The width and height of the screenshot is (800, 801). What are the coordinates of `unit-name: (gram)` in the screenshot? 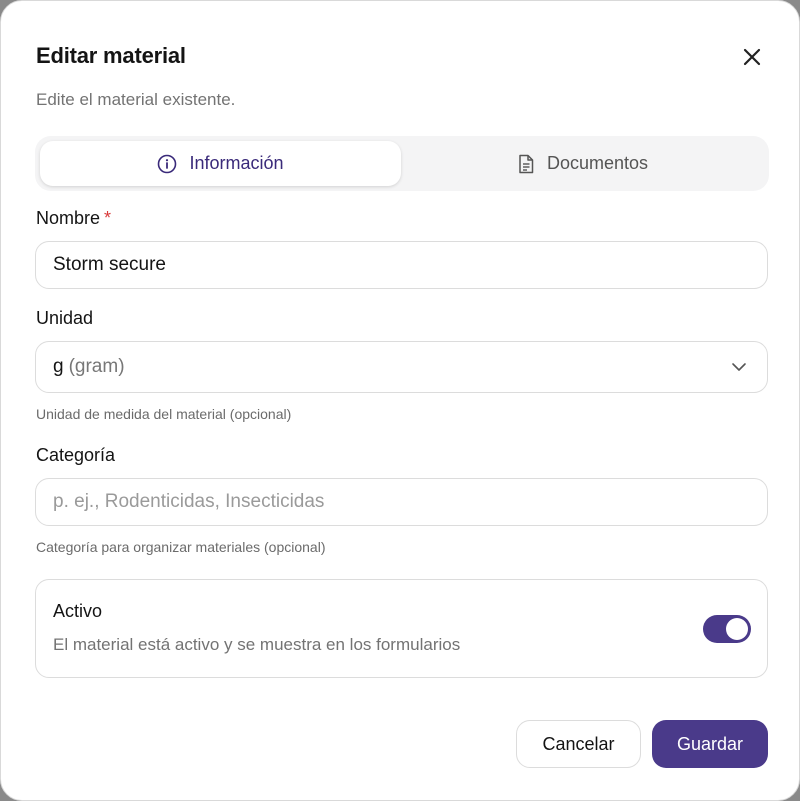 It's located at (96, 366).